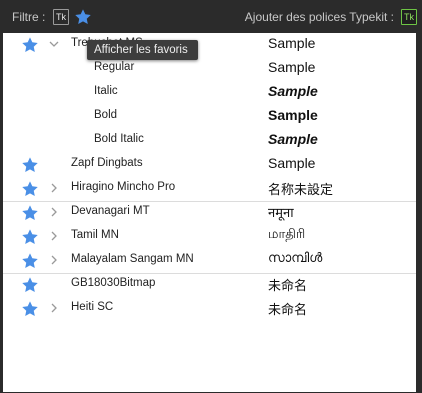  What do you see at coordinates (107, 163) in the screenshot?
I see `font-name: Zapf Dingbats` at bounding box center [107, 163].